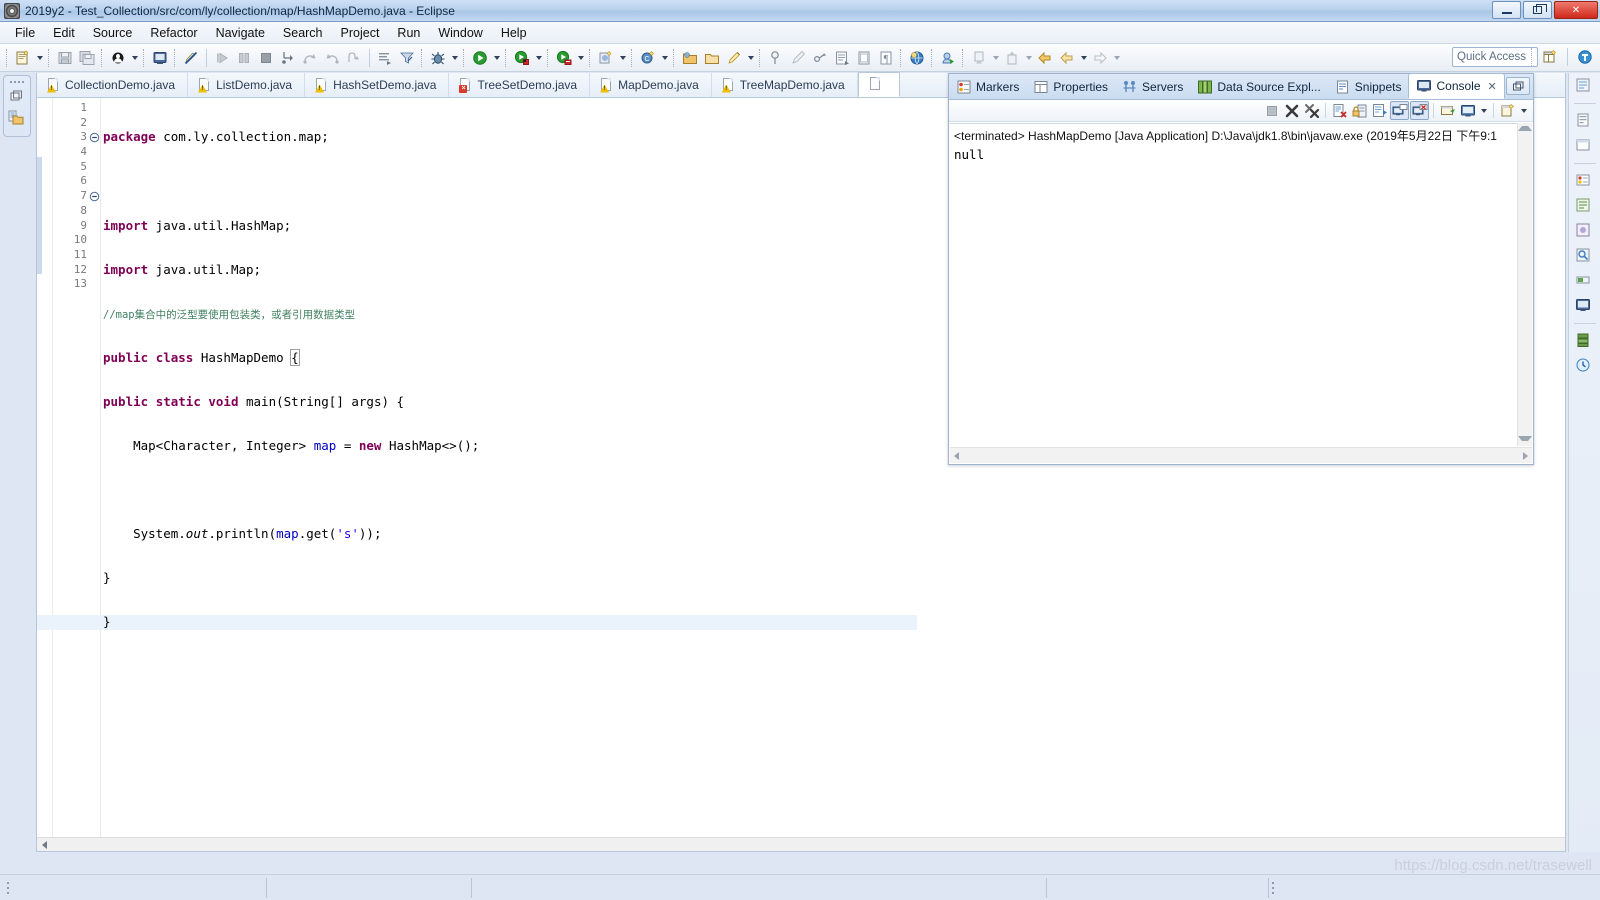 This screenshot has height=900, width=1600. Describe the element at coordinates (1585, 57) in the screenshot. I see `java-perspective-icon` at that location.